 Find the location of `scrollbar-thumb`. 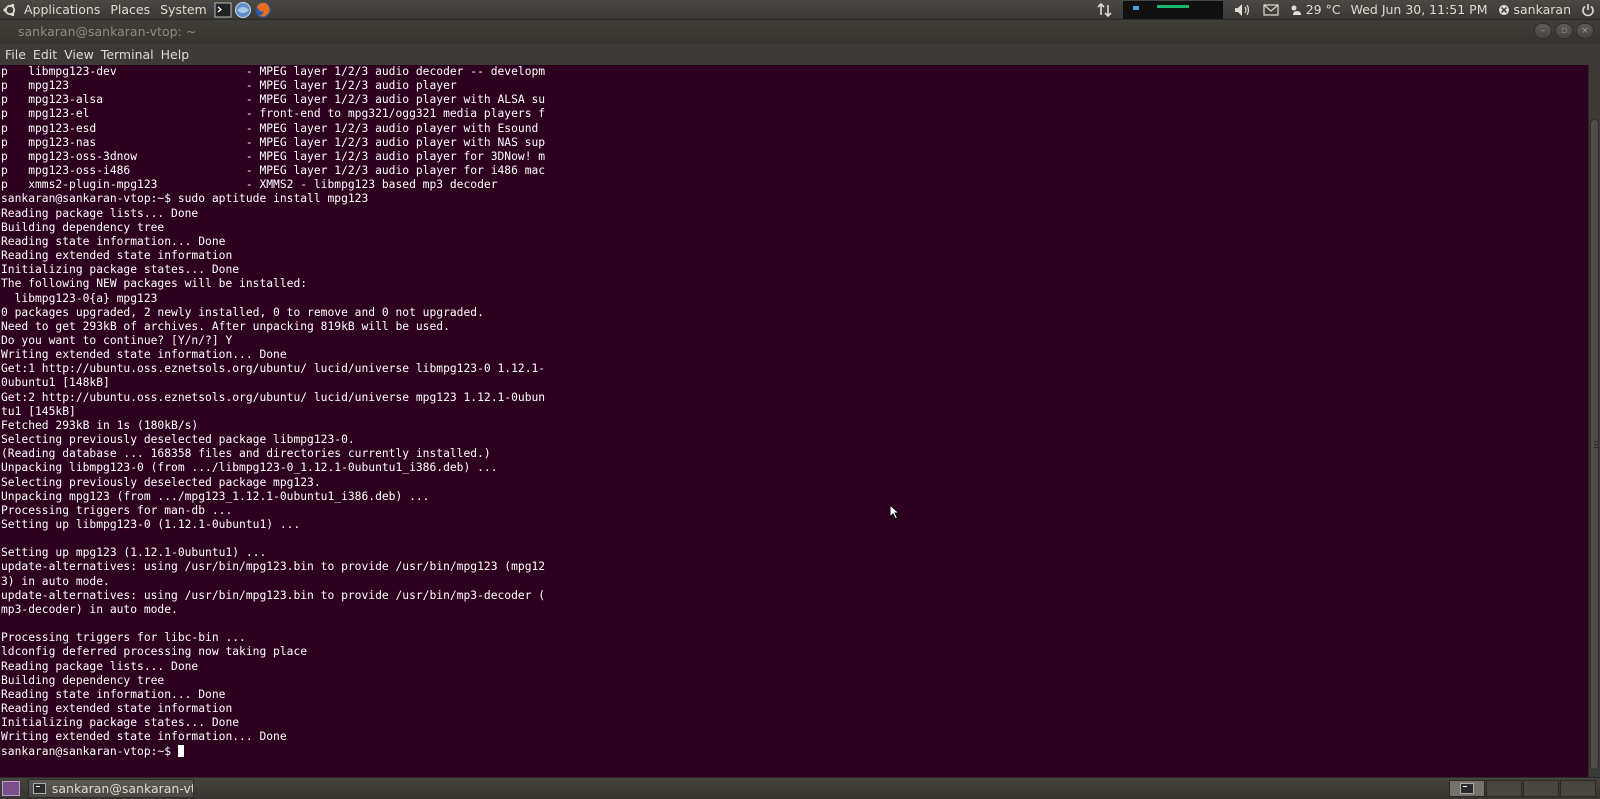

scrollbar-thumb is located at coordinates (1594, 444).